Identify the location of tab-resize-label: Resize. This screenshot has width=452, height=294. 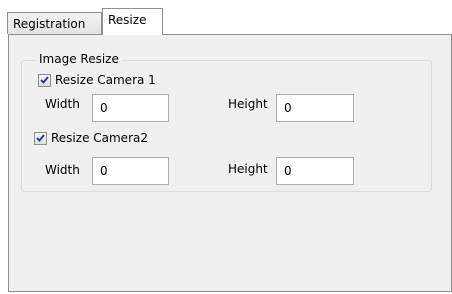
(127, 20).